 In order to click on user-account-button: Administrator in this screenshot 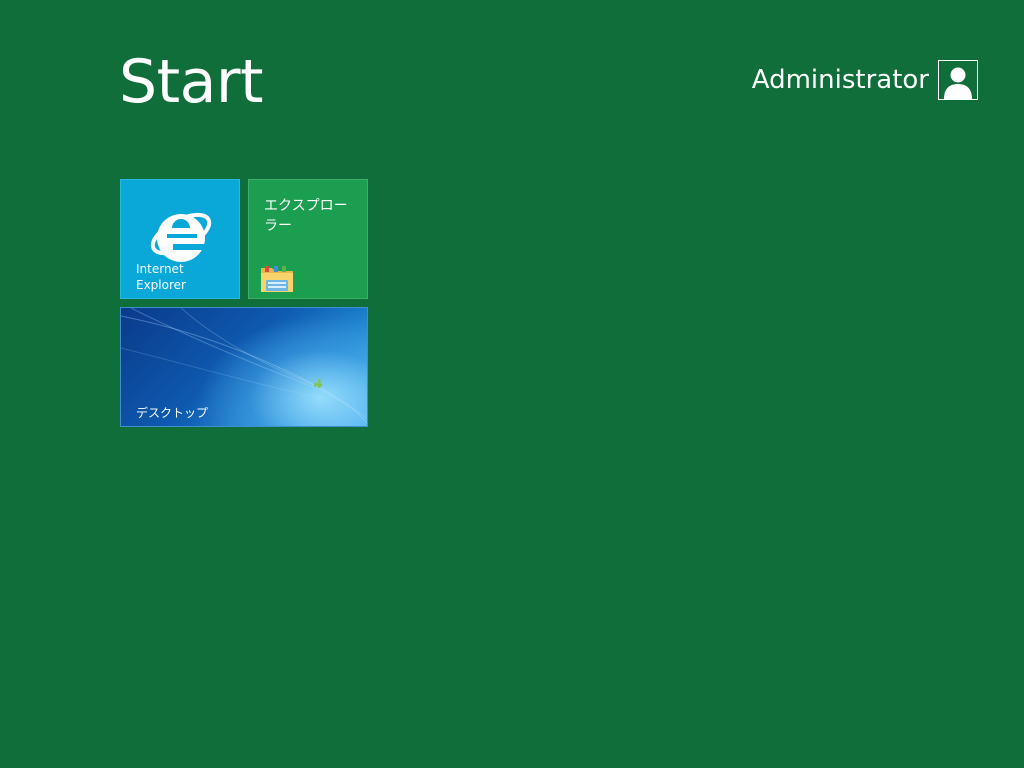, I will do `click(865, 80)`.